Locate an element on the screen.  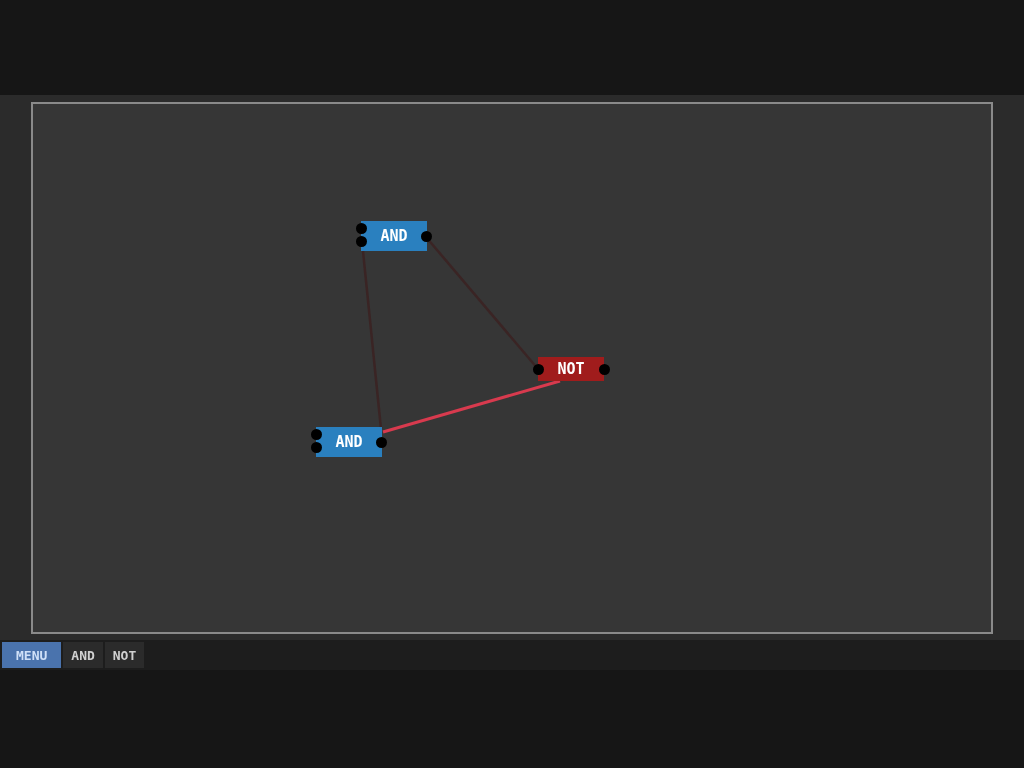
toolbar-button: AND is located at coordinates (83, 655).